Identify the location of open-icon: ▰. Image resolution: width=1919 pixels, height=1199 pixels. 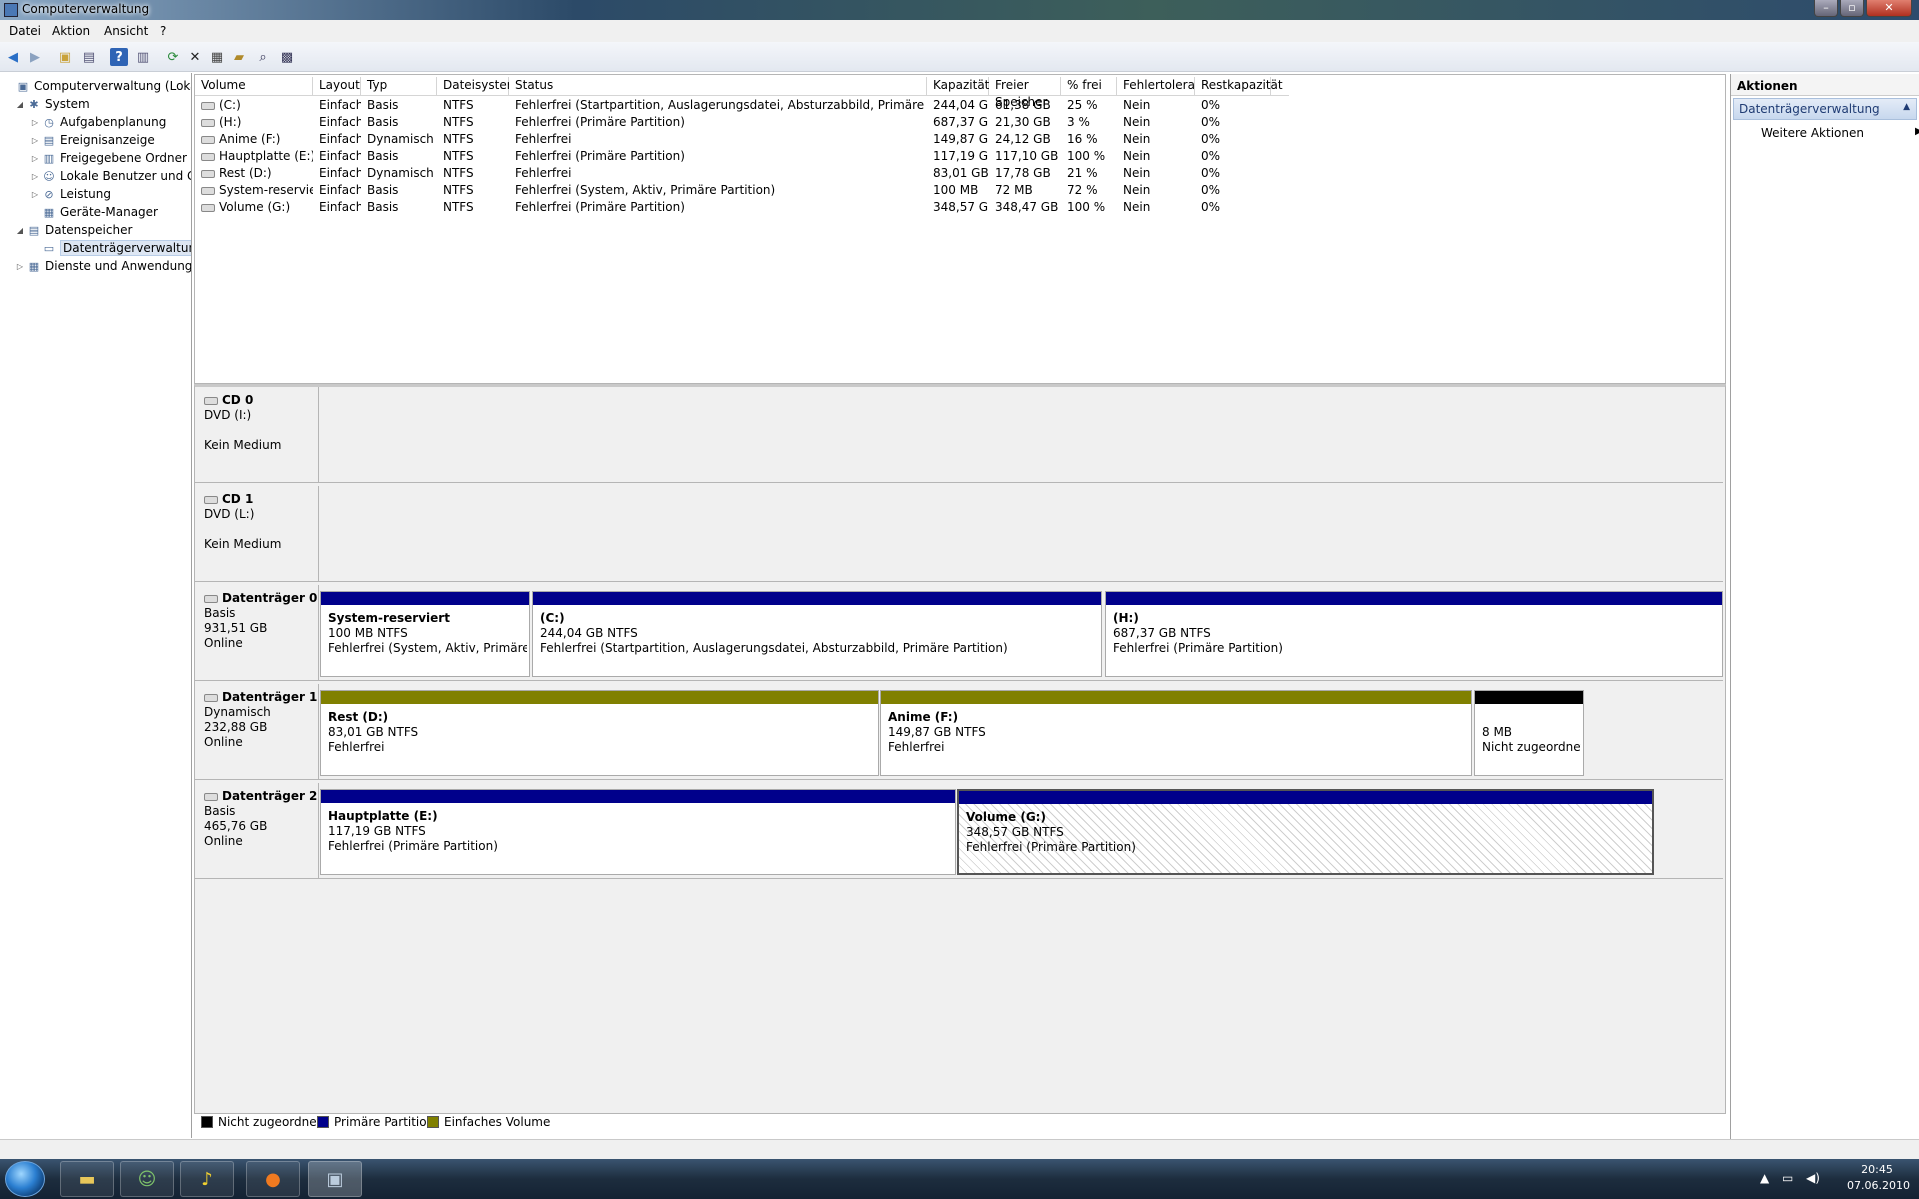
(239, 57).